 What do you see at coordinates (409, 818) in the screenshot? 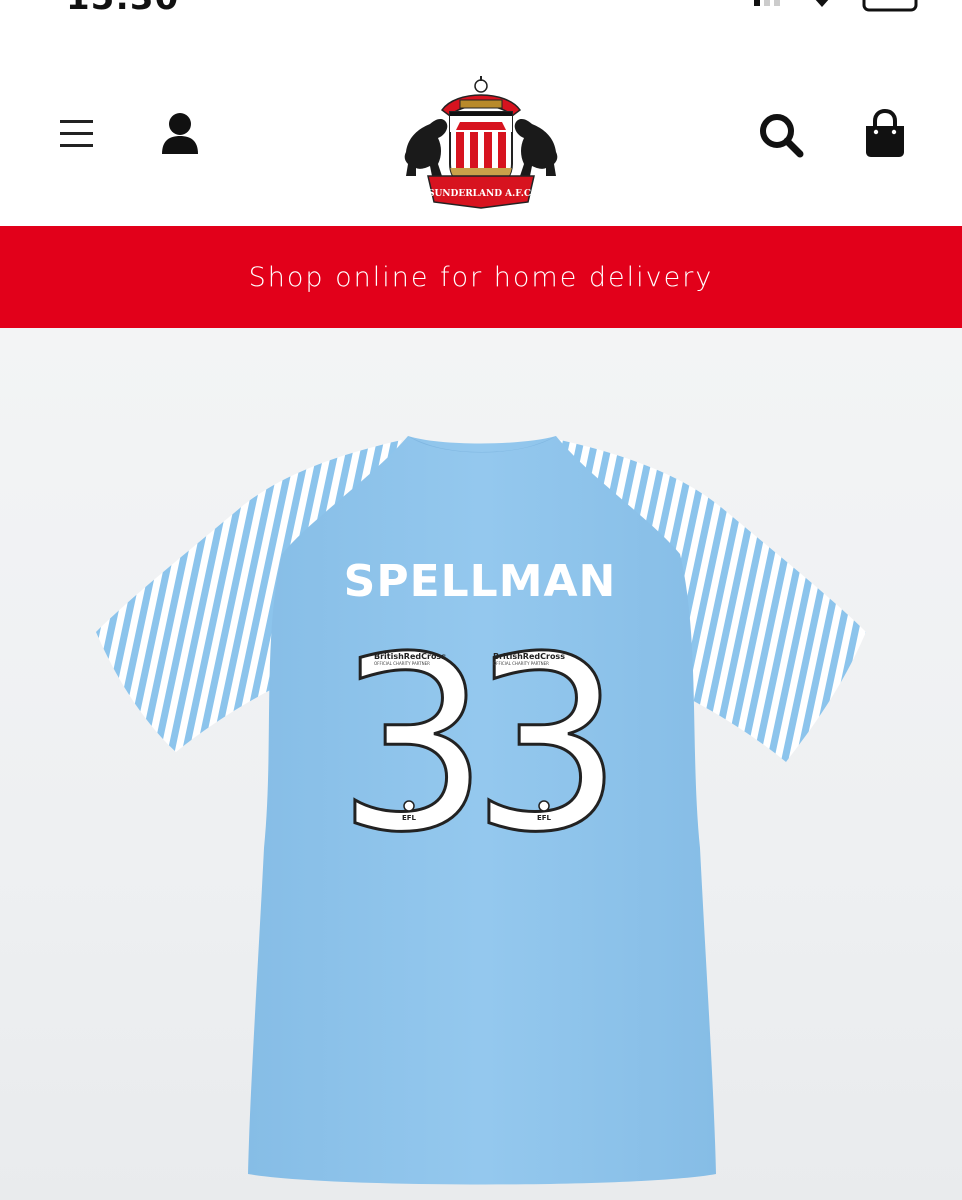
I see `league-badge-left: EFL` at bounding box center [409, 818].